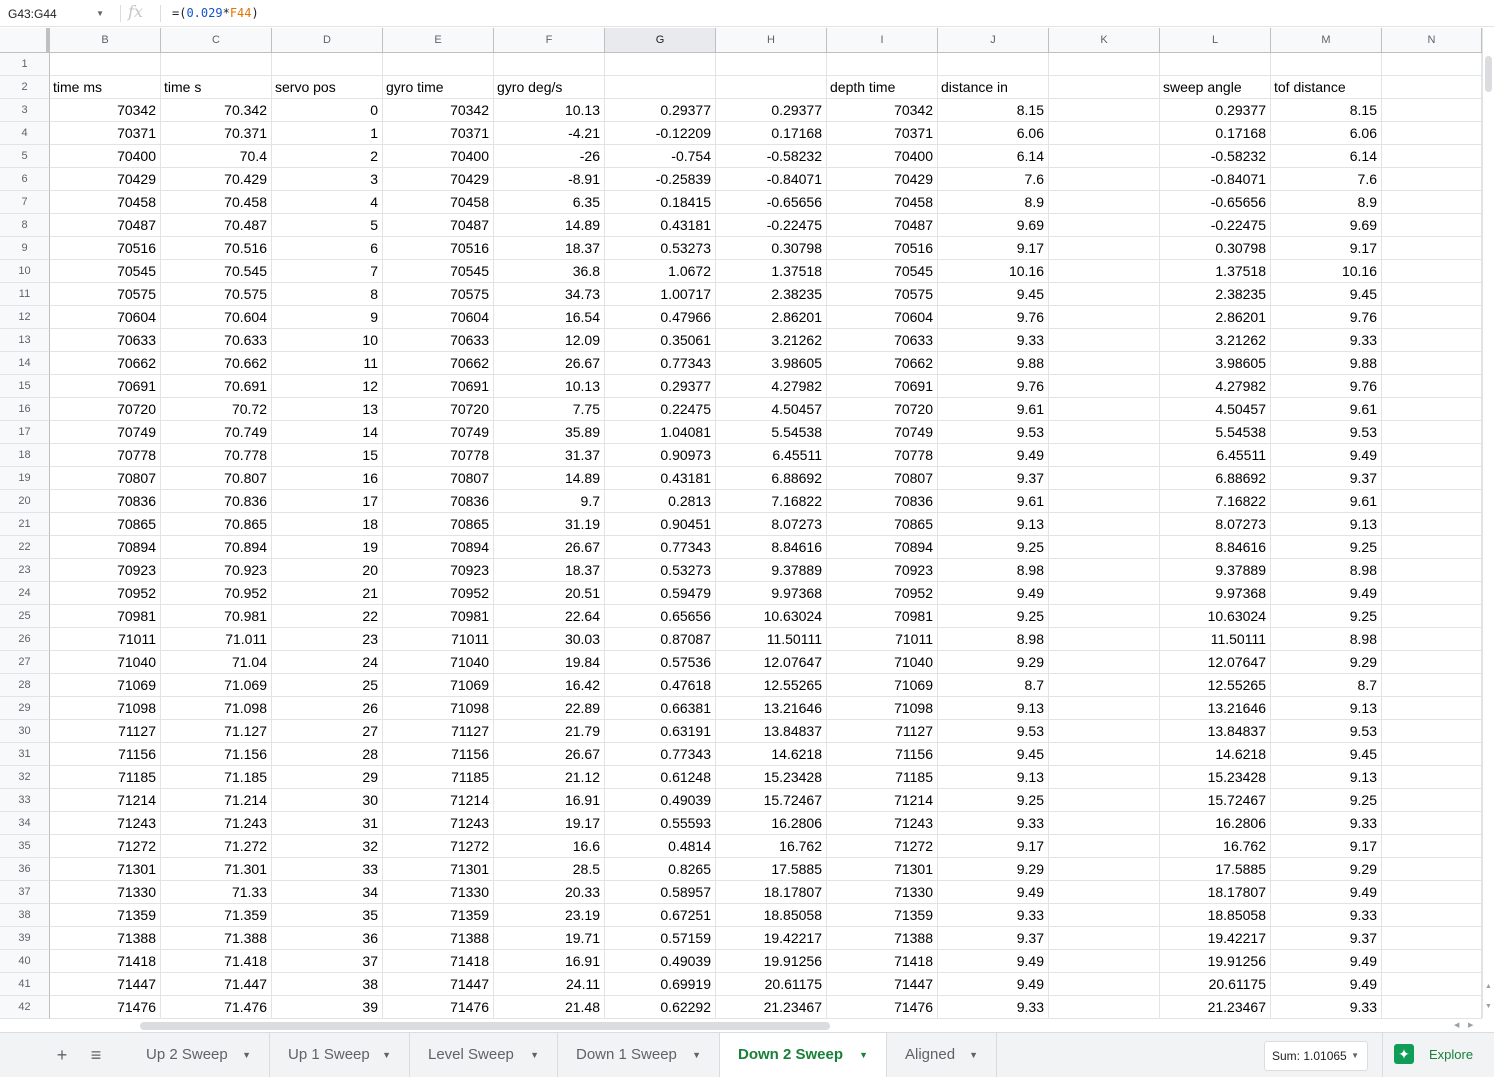  What do you see at coordinates (882, 846) in the screenshot?
I see `table-cell: 71272` at bounding box center [882, 846].